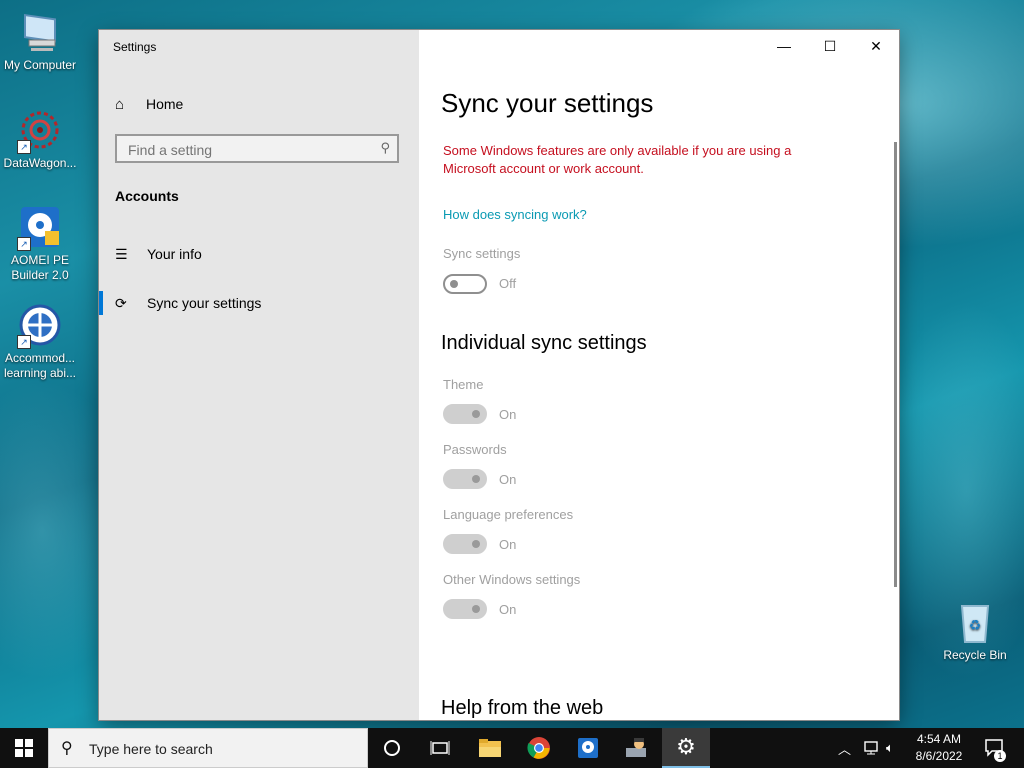  I want to click on user-computer-icon, so click(636, 747).